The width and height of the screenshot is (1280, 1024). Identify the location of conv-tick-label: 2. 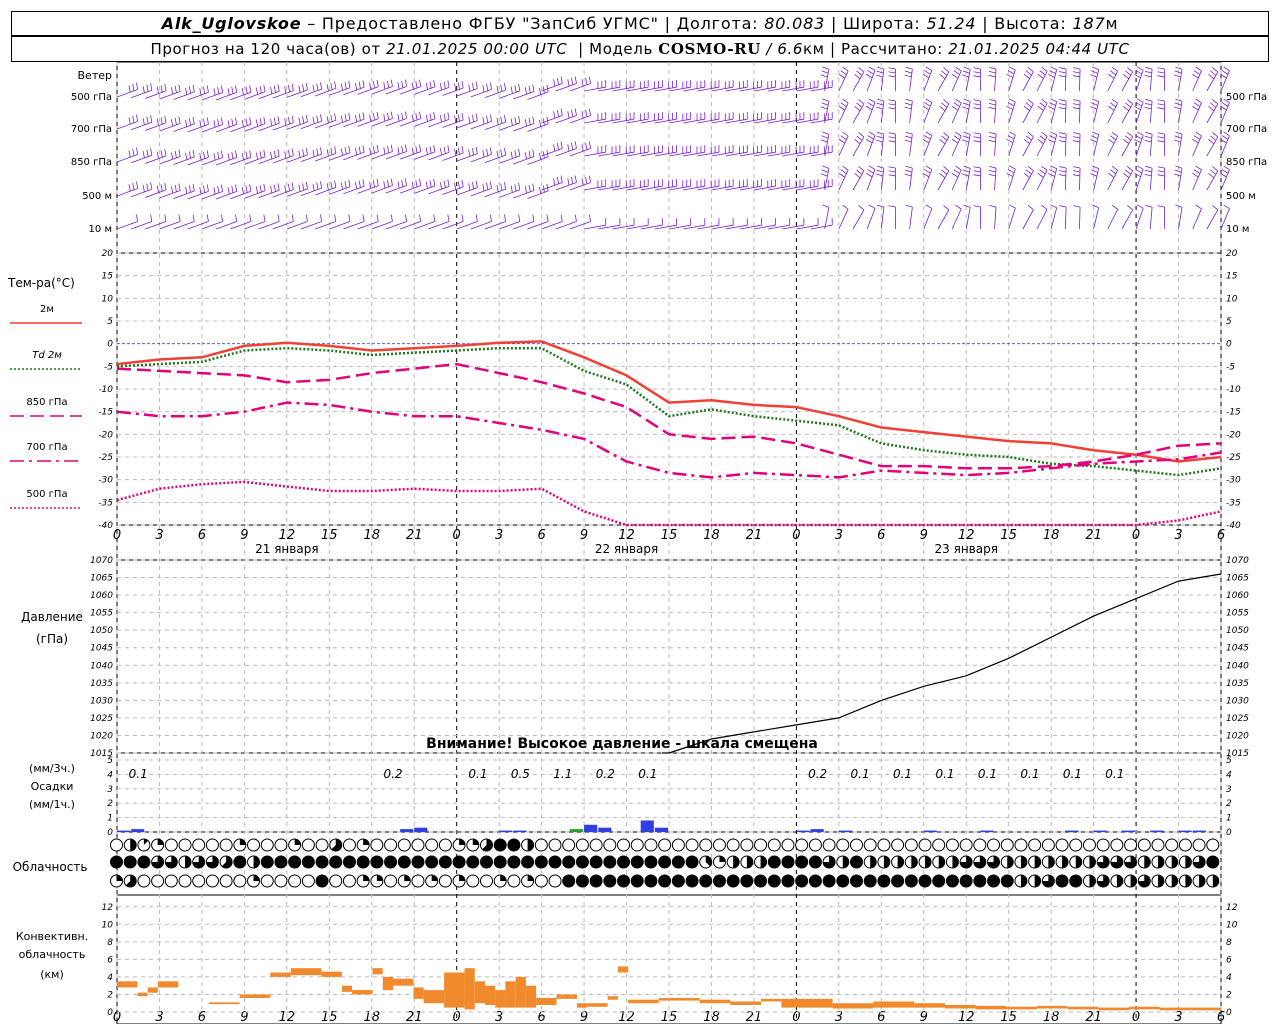
(1229, 995).